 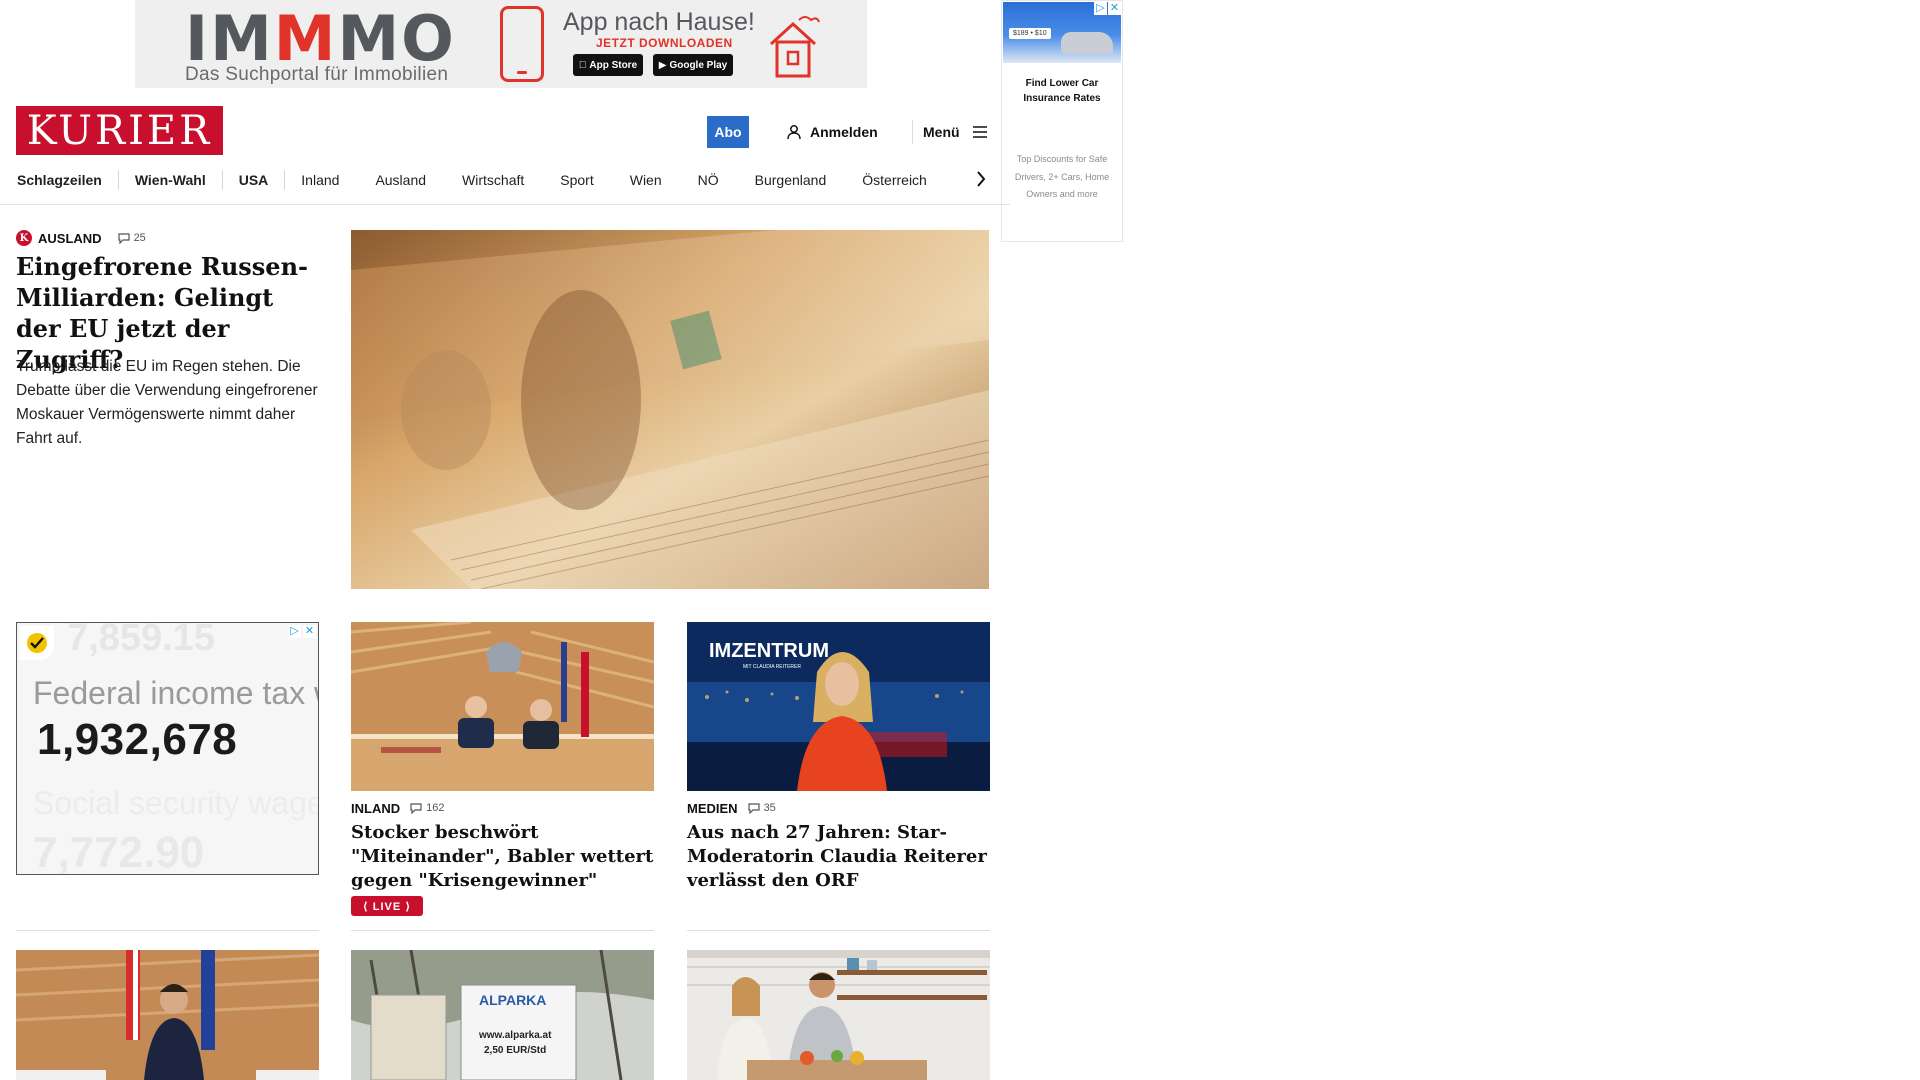 I want to click on sign-price: 2,50 EUR/Std, so click(x=515, y=1050).